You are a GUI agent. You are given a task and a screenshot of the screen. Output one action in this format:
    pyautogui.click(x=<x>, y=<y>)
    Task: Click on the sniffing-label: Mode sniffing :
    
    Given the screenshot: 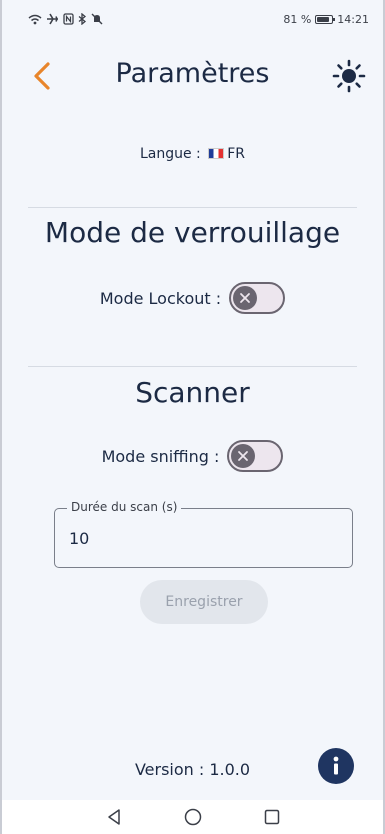 What is the action you would take?
    pyautogui.click(x=160, y=456)
    